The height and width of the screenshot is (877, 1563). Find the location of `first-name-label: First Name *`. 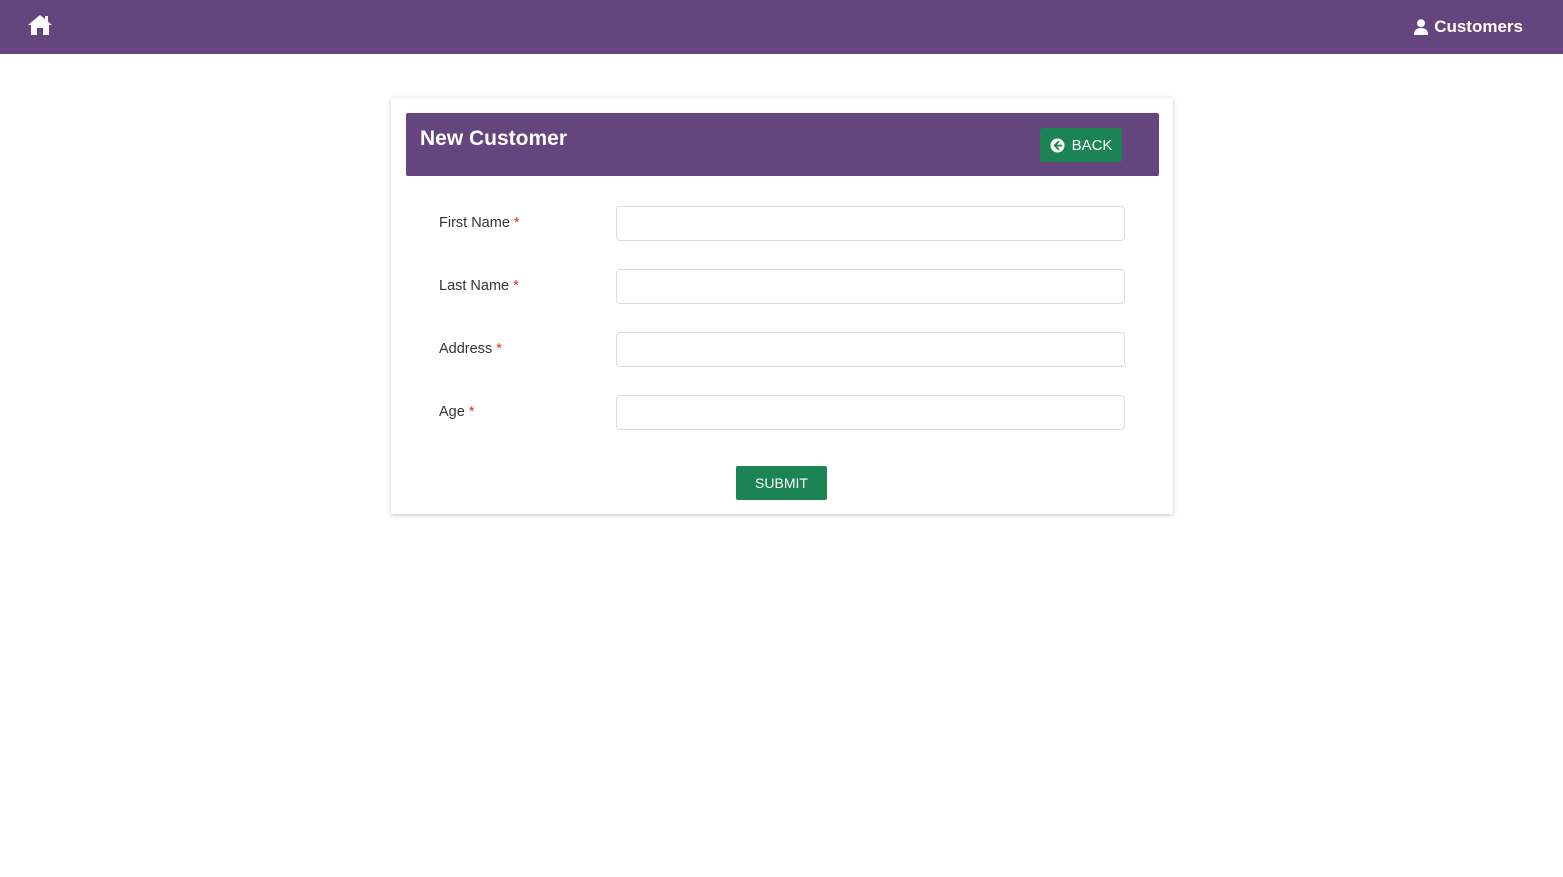

first-name-label: First Name * is located at coordinates (479, 223).